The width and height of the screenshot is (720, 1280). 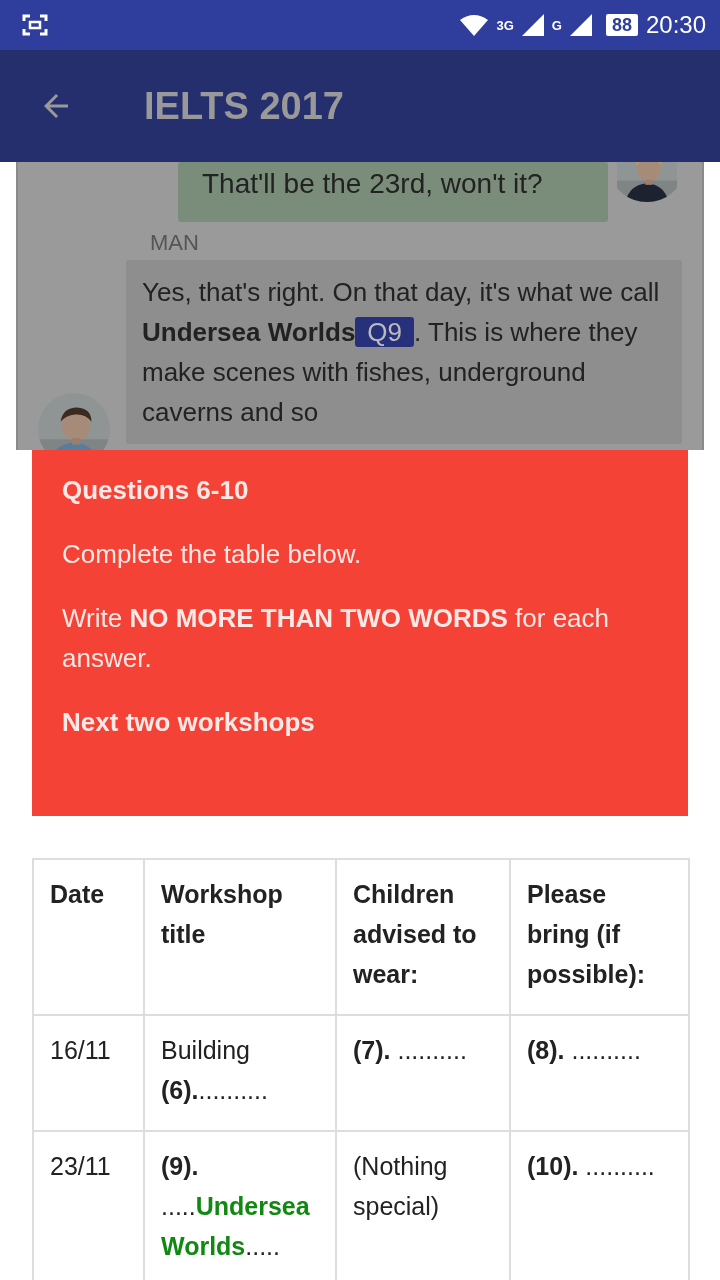 What do you see at coordinates (621, 25) in the screenshot?
I see `battery-level: 88` at bounding box center [621, 25].